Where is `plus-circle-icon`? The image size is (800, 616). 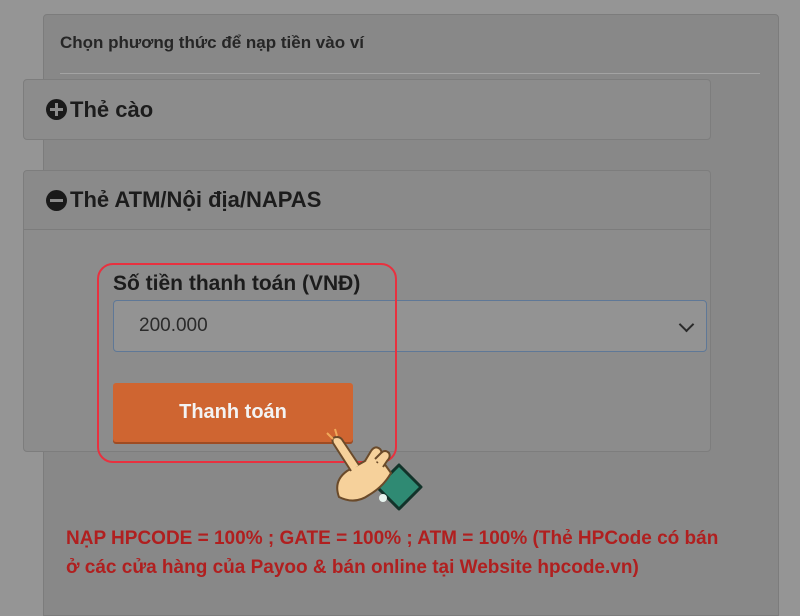
plus-circle-icon is located at coordinates (56, 109).